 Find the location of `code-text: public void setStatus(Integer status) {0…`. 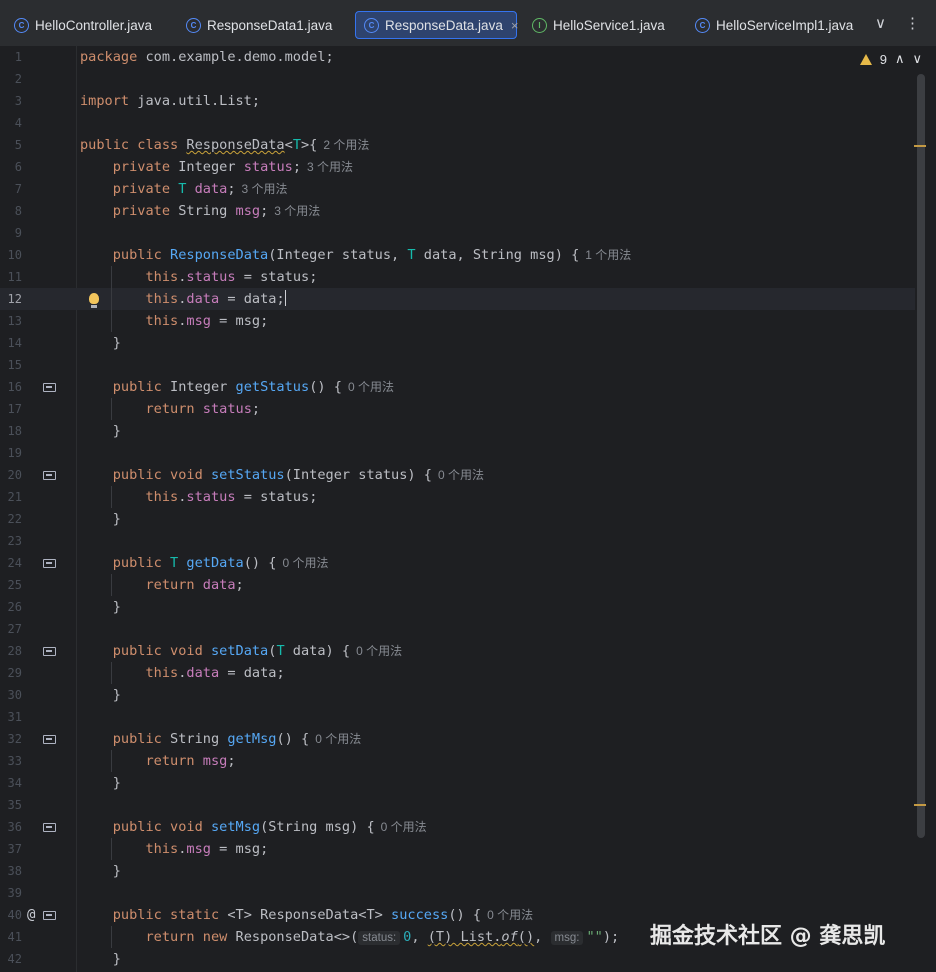

code-text: public void setStatus(Integer status) {0… is located at coordinates (282, 475).